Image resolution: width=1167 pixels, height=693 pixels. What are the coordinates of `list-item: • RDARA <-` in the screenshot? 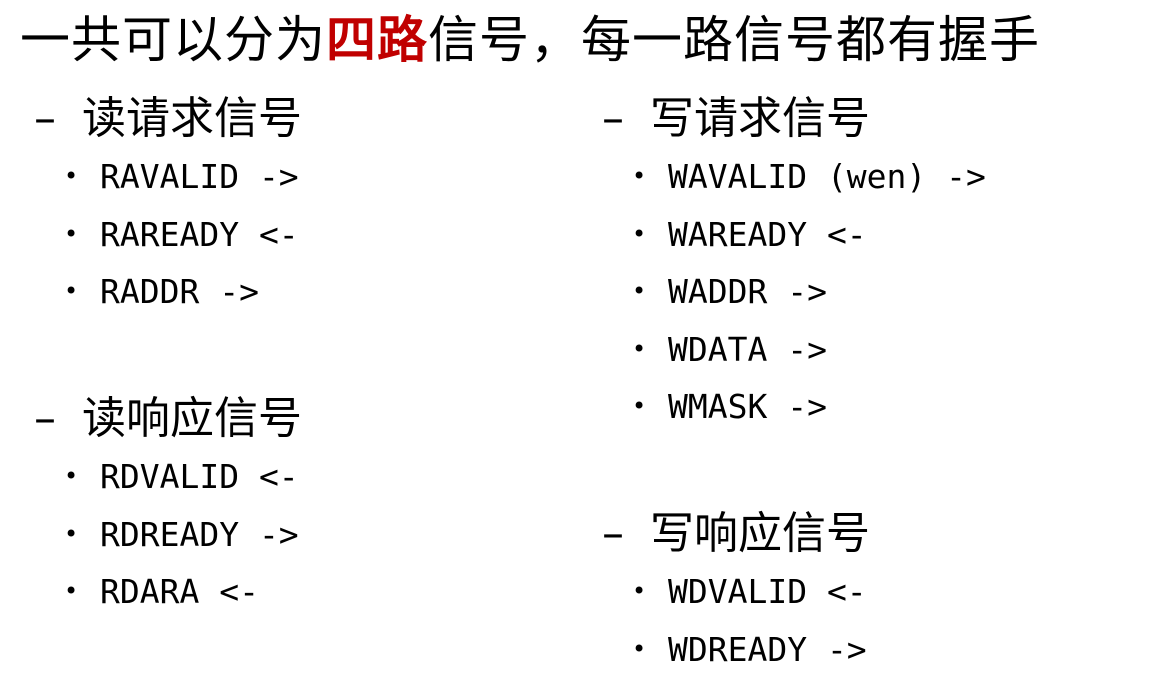 It's located at (168, 592).